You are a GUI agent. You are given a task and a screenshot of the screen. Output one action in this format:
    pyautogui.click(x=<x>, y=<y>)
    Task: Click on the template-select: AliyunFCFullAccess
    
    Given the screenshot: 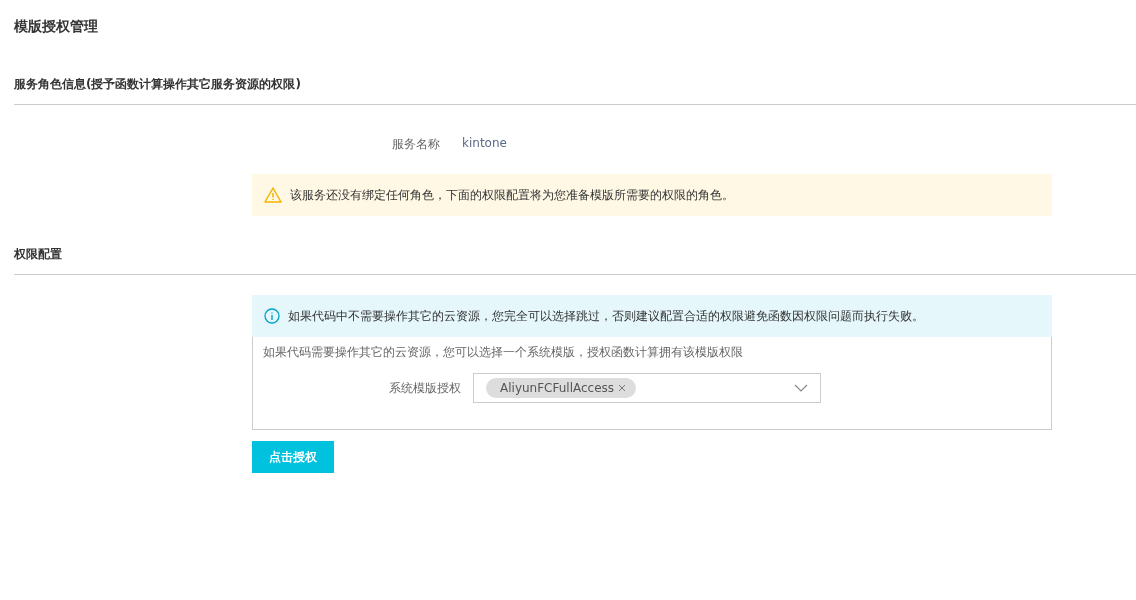 What is the action you would take?
    pyautogui.click(x=647, y=388)
    